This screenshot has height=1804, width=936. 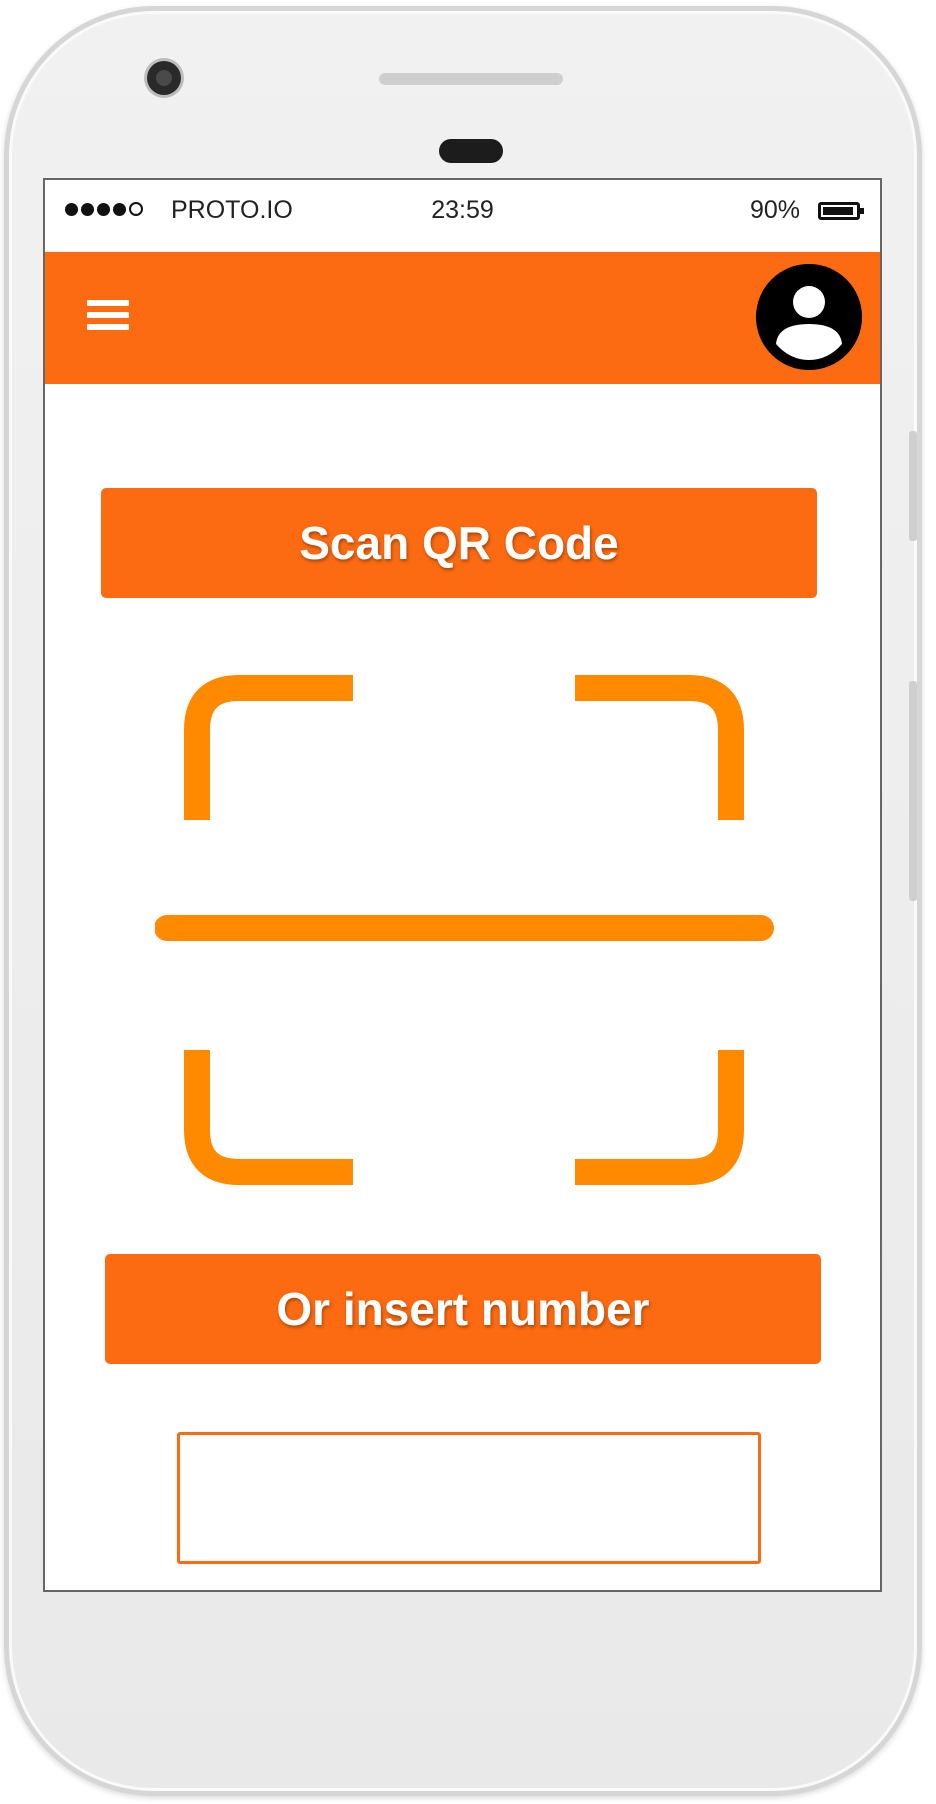 What do you see at coordinates (462, 318) in the screenshot?
I see `app-header` at bounding box center [462, 318].